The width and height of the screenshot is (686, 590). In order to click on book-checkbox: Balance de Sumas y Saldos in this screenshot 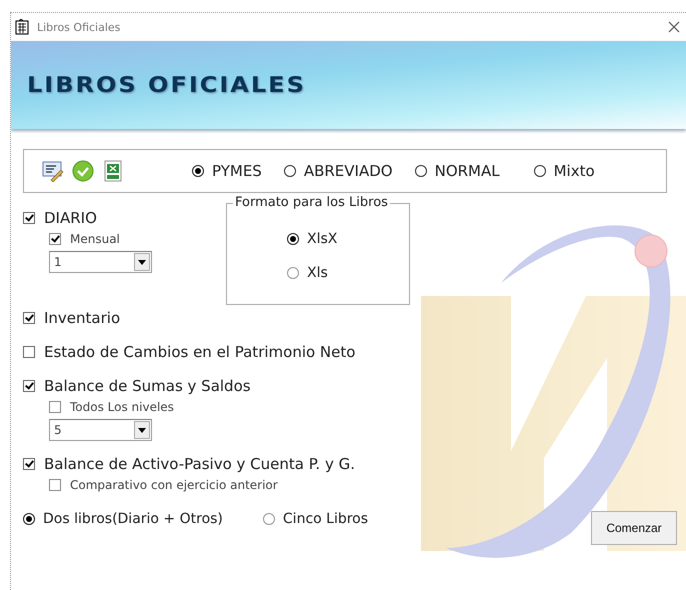, I will do `click(137, 386)`.